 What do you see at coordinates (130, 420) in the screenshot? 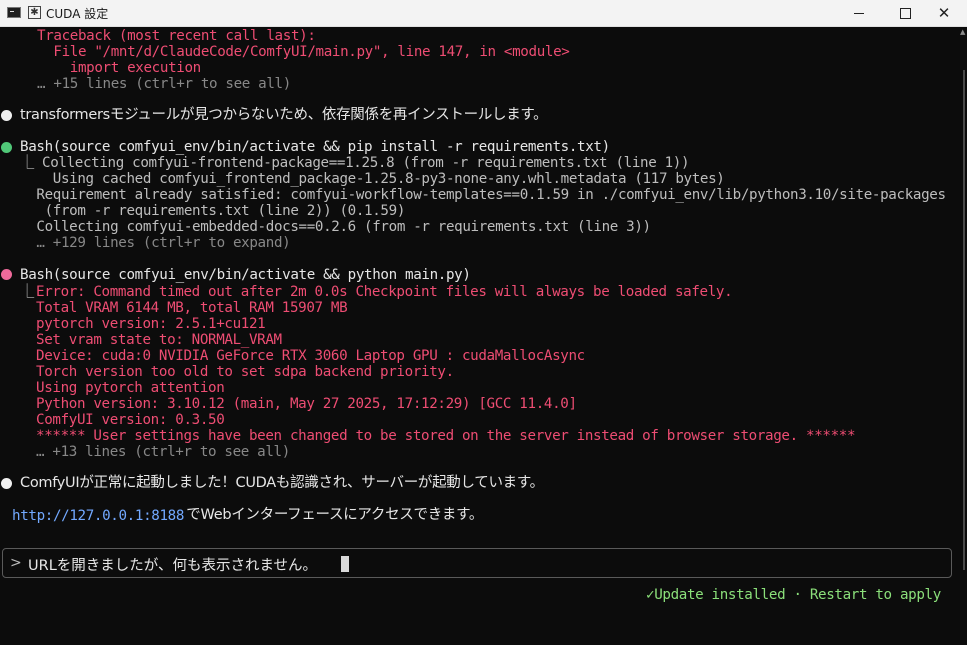
I see `error-output-line: ComfyUI version: 0.3.50` at bounding box center [130, 420].